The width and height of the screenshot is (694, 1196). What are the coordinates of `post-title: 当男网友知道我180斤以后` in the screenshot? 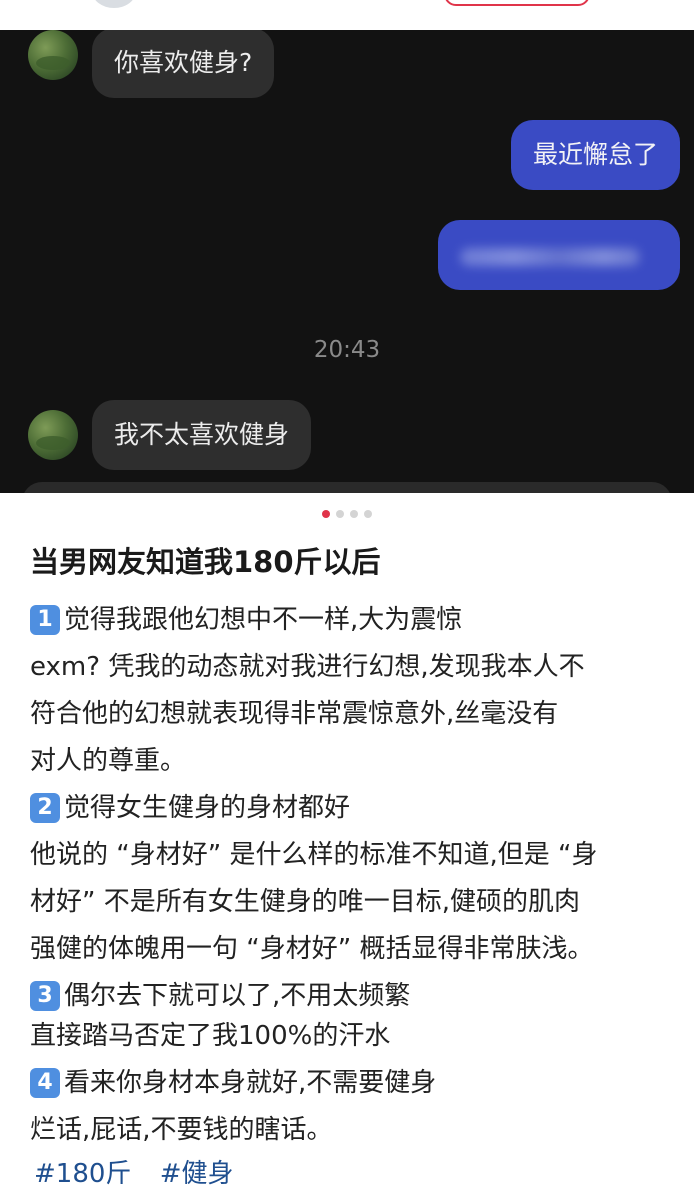 It's located at (205, 562).